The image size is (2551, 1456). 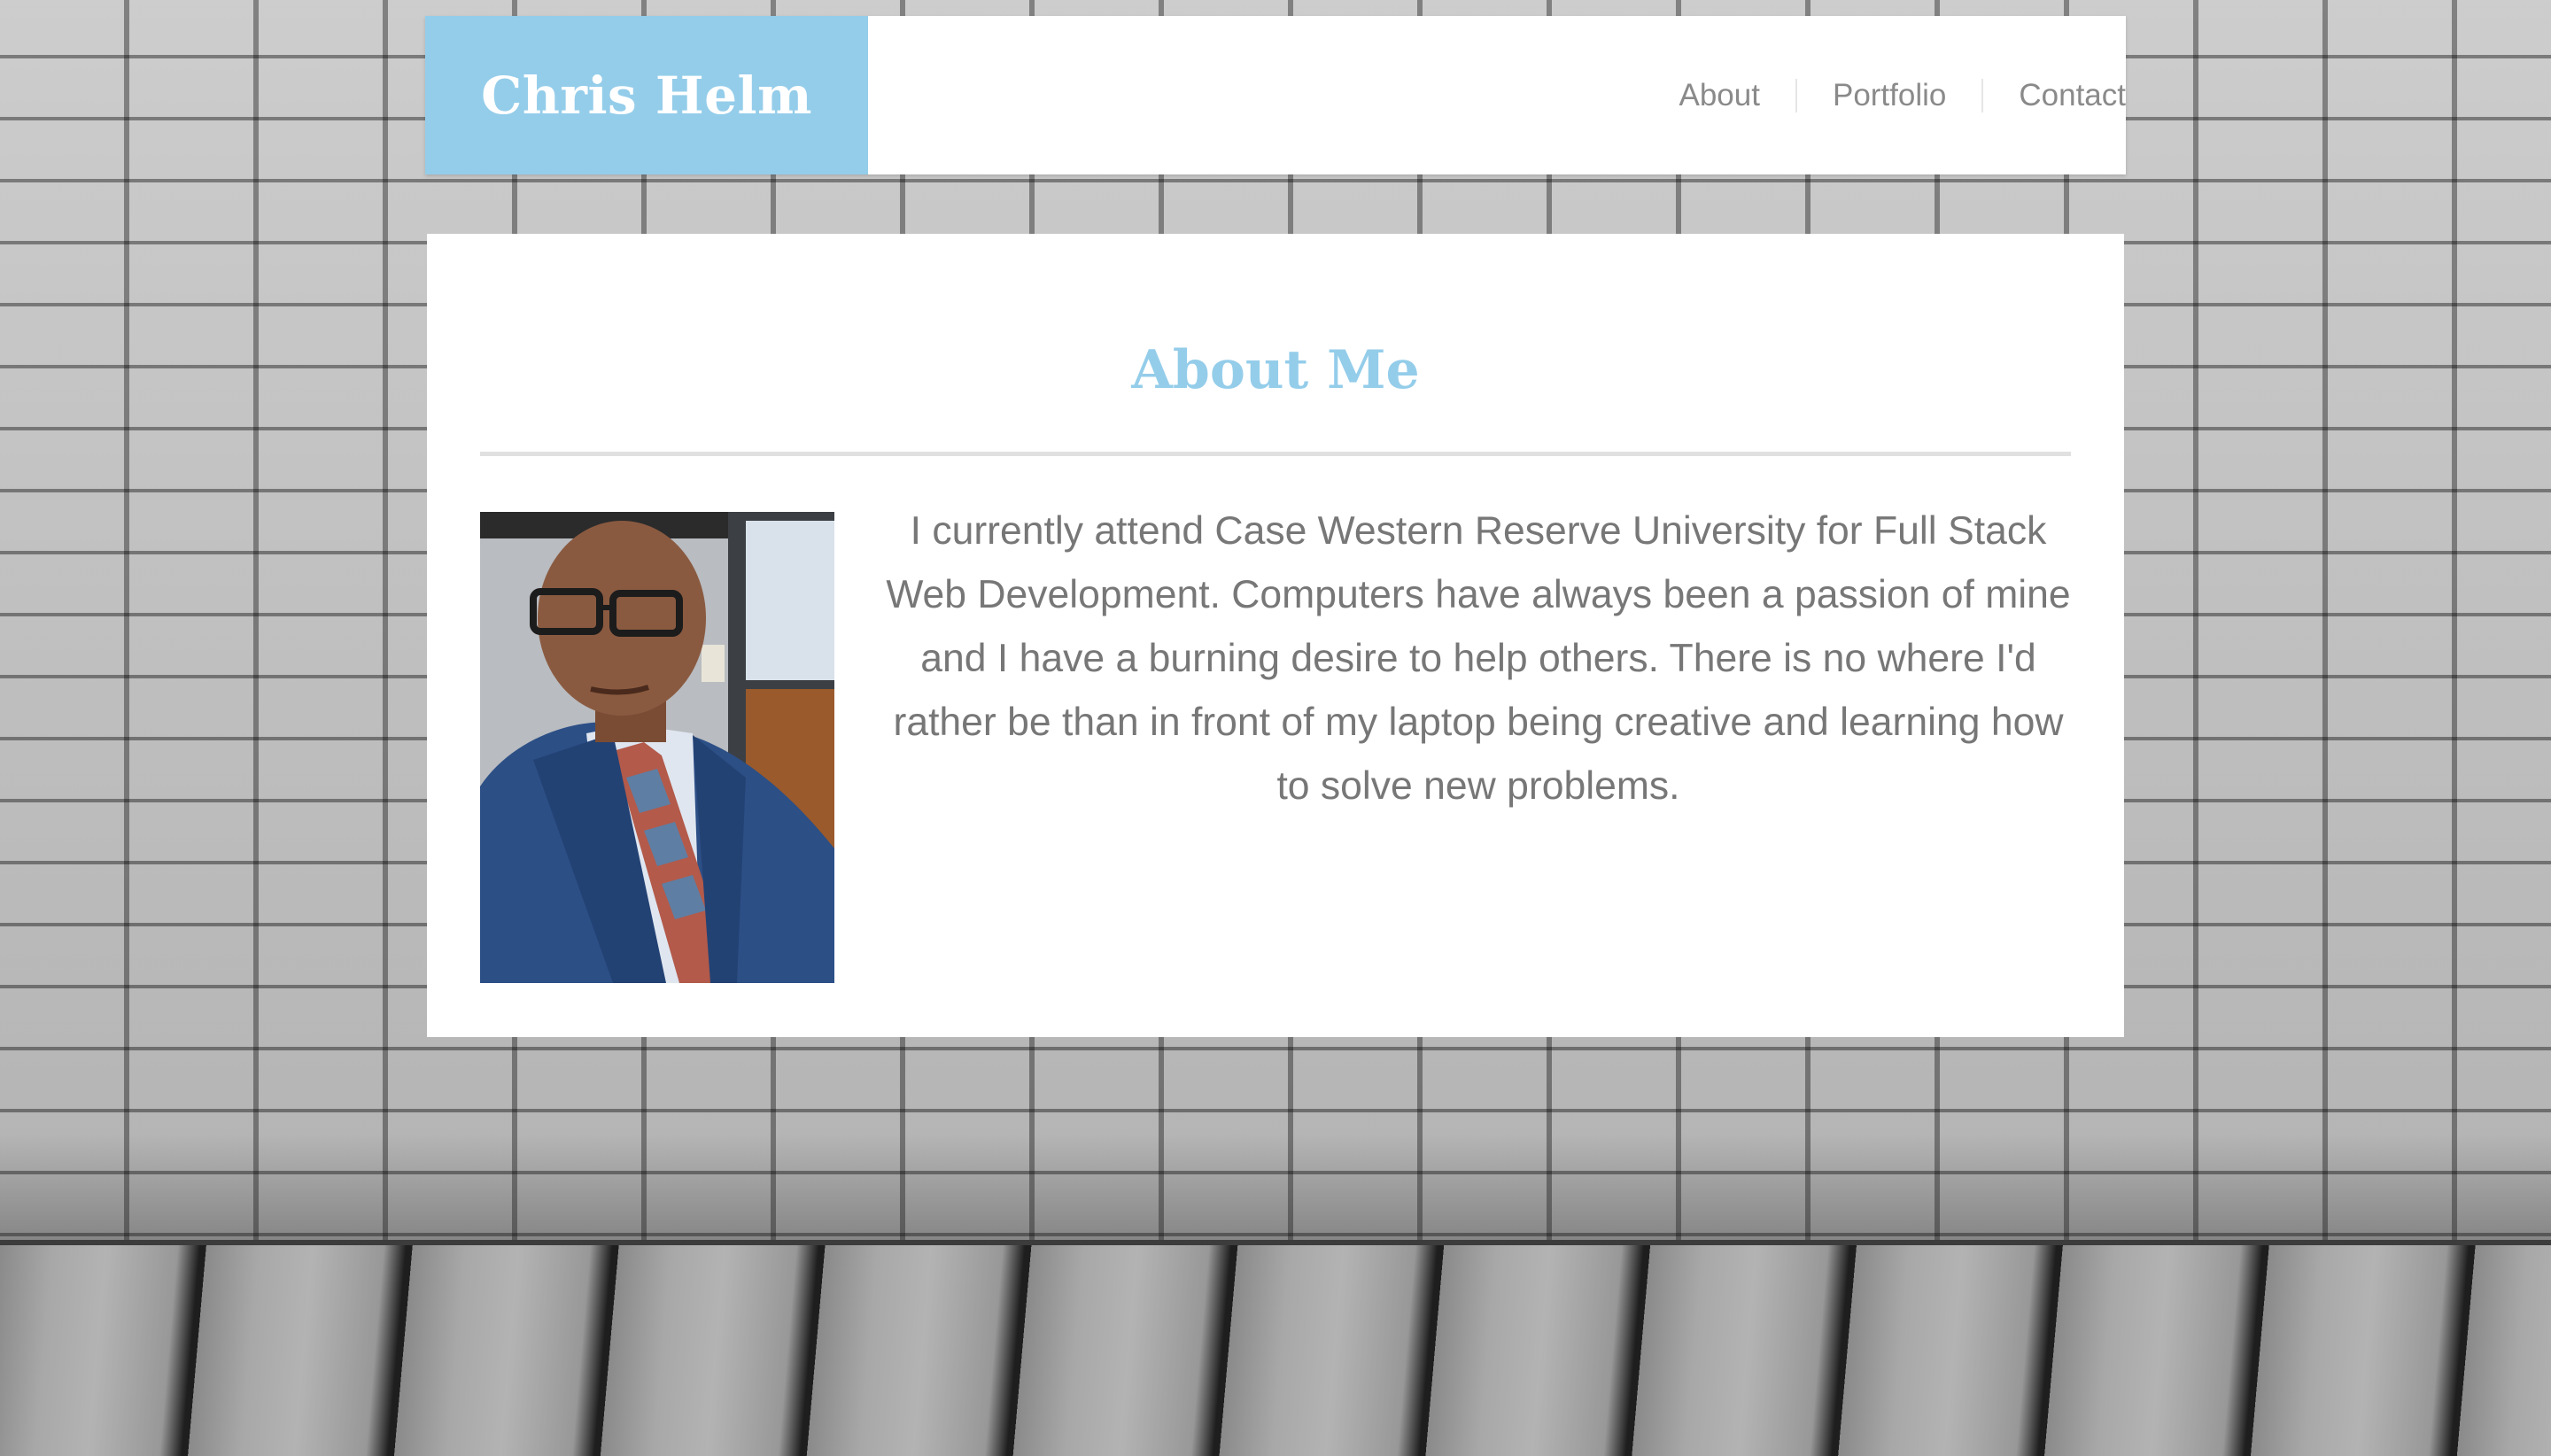 I want to click on wall-floor-shadow, so click(x=1275, y=1191).